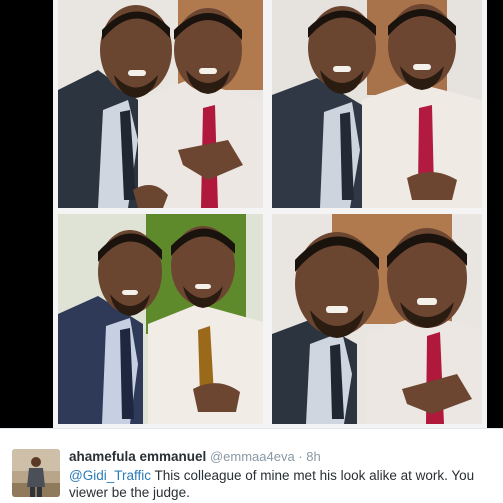 The height and width of the screenshot is (503, 503). I want to click on user-avatar, so click(36, 473).